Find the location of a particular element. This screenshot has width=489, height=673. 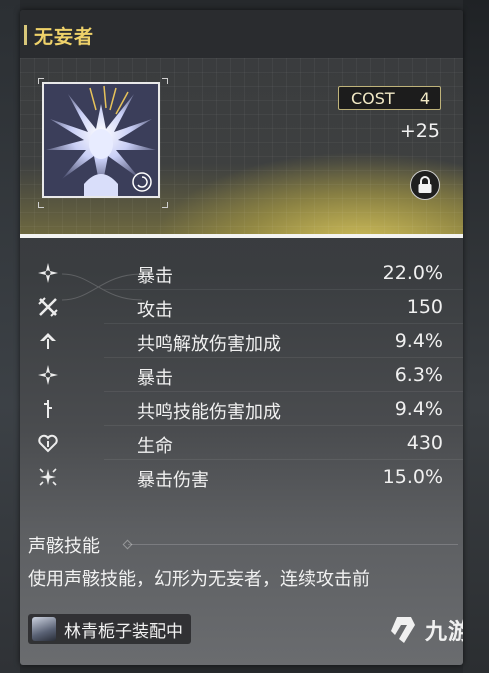

stat-row: 暴击 6.3% is located at coordinates (241, 375).